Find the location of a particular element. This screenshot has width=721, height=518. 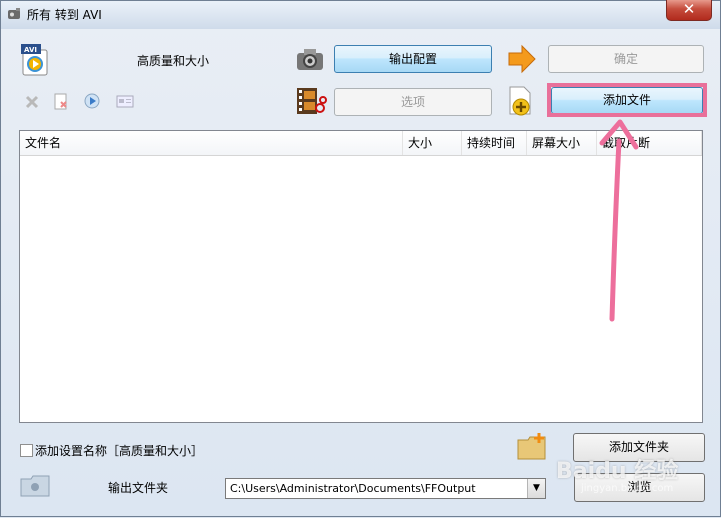

close-icon: ✕ is located at coordinates (689, 9).